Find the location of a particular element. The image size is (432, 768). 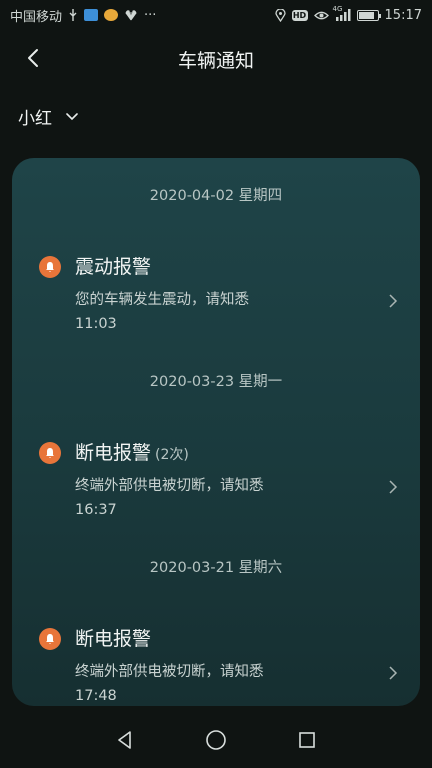

square-recents-icon is located at coordinates (306, 740).